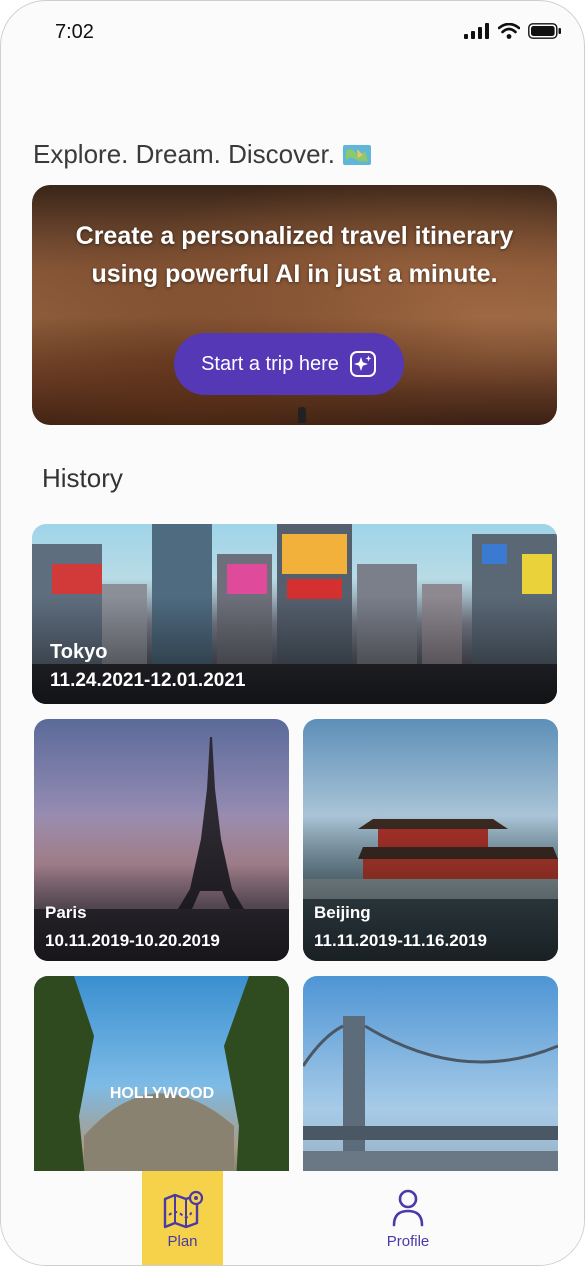  I want to click on nav-item-profile: Profile, so click(408, 1218).